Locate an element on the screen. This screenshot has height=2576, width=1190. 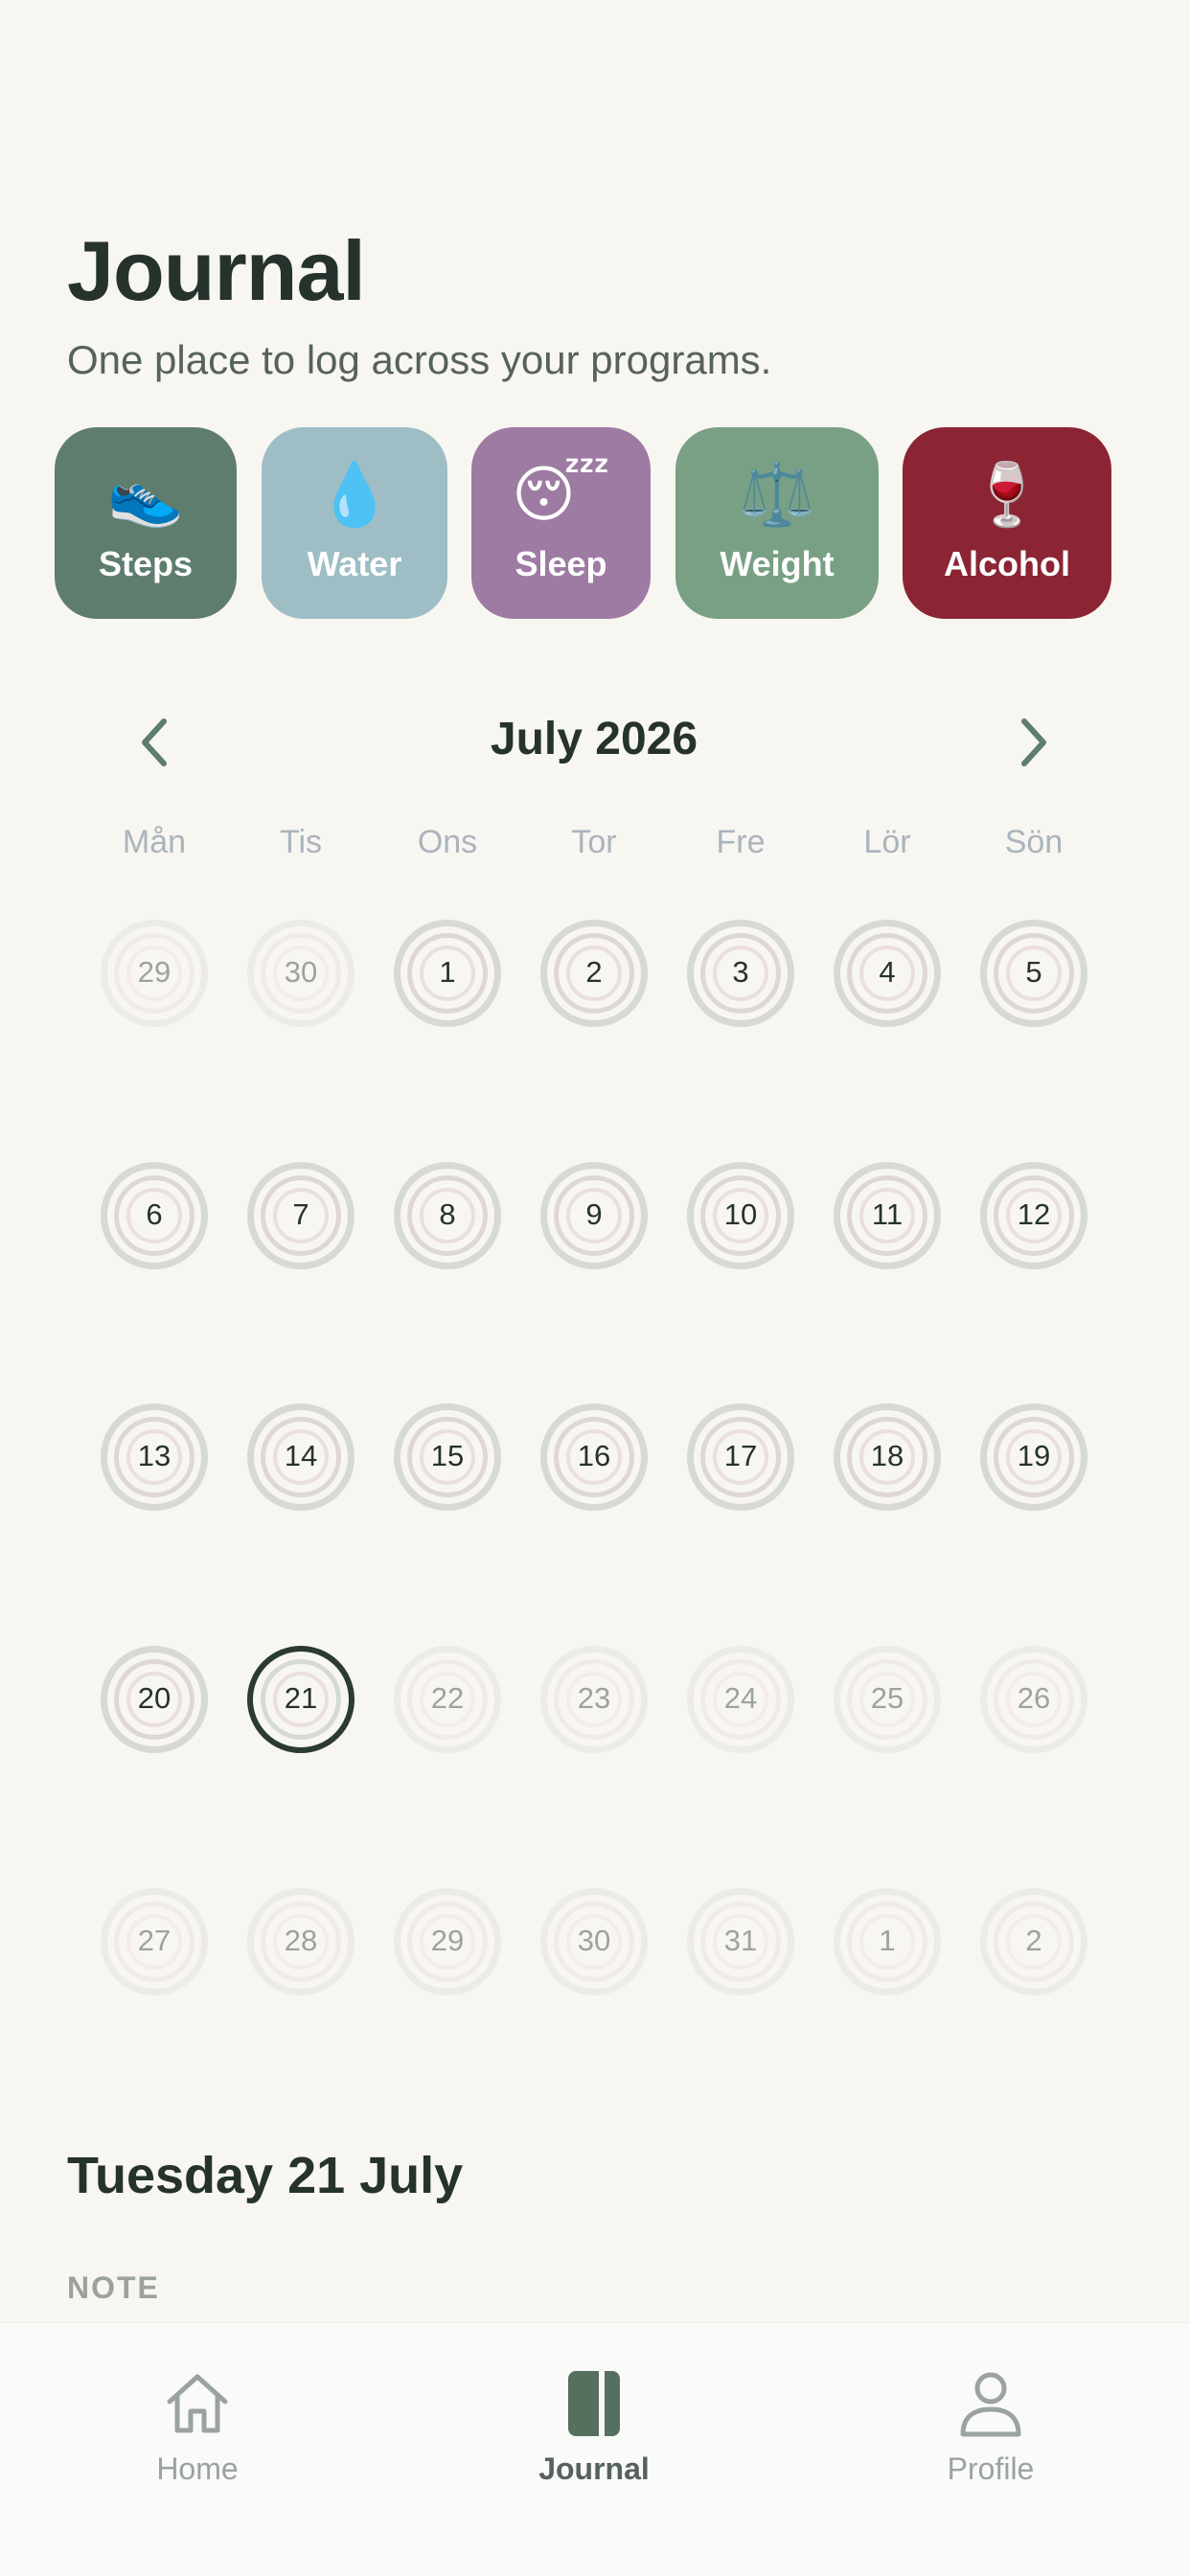
day-number: 15 is located at coordinates (448, 1455).